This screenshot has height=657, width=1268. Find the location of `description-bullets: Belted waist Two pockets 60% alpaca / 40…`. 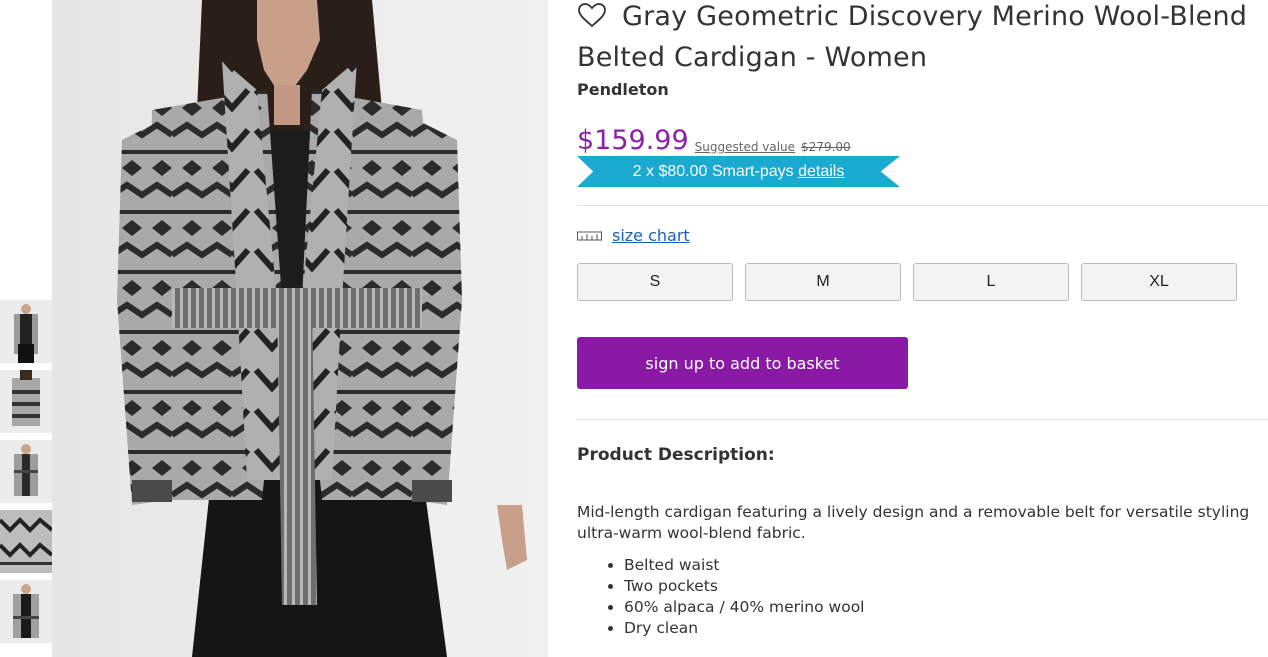

description-bullets: Belted waist Two pockets 60% alpaca / 40… is located at coordinates (946, 597).